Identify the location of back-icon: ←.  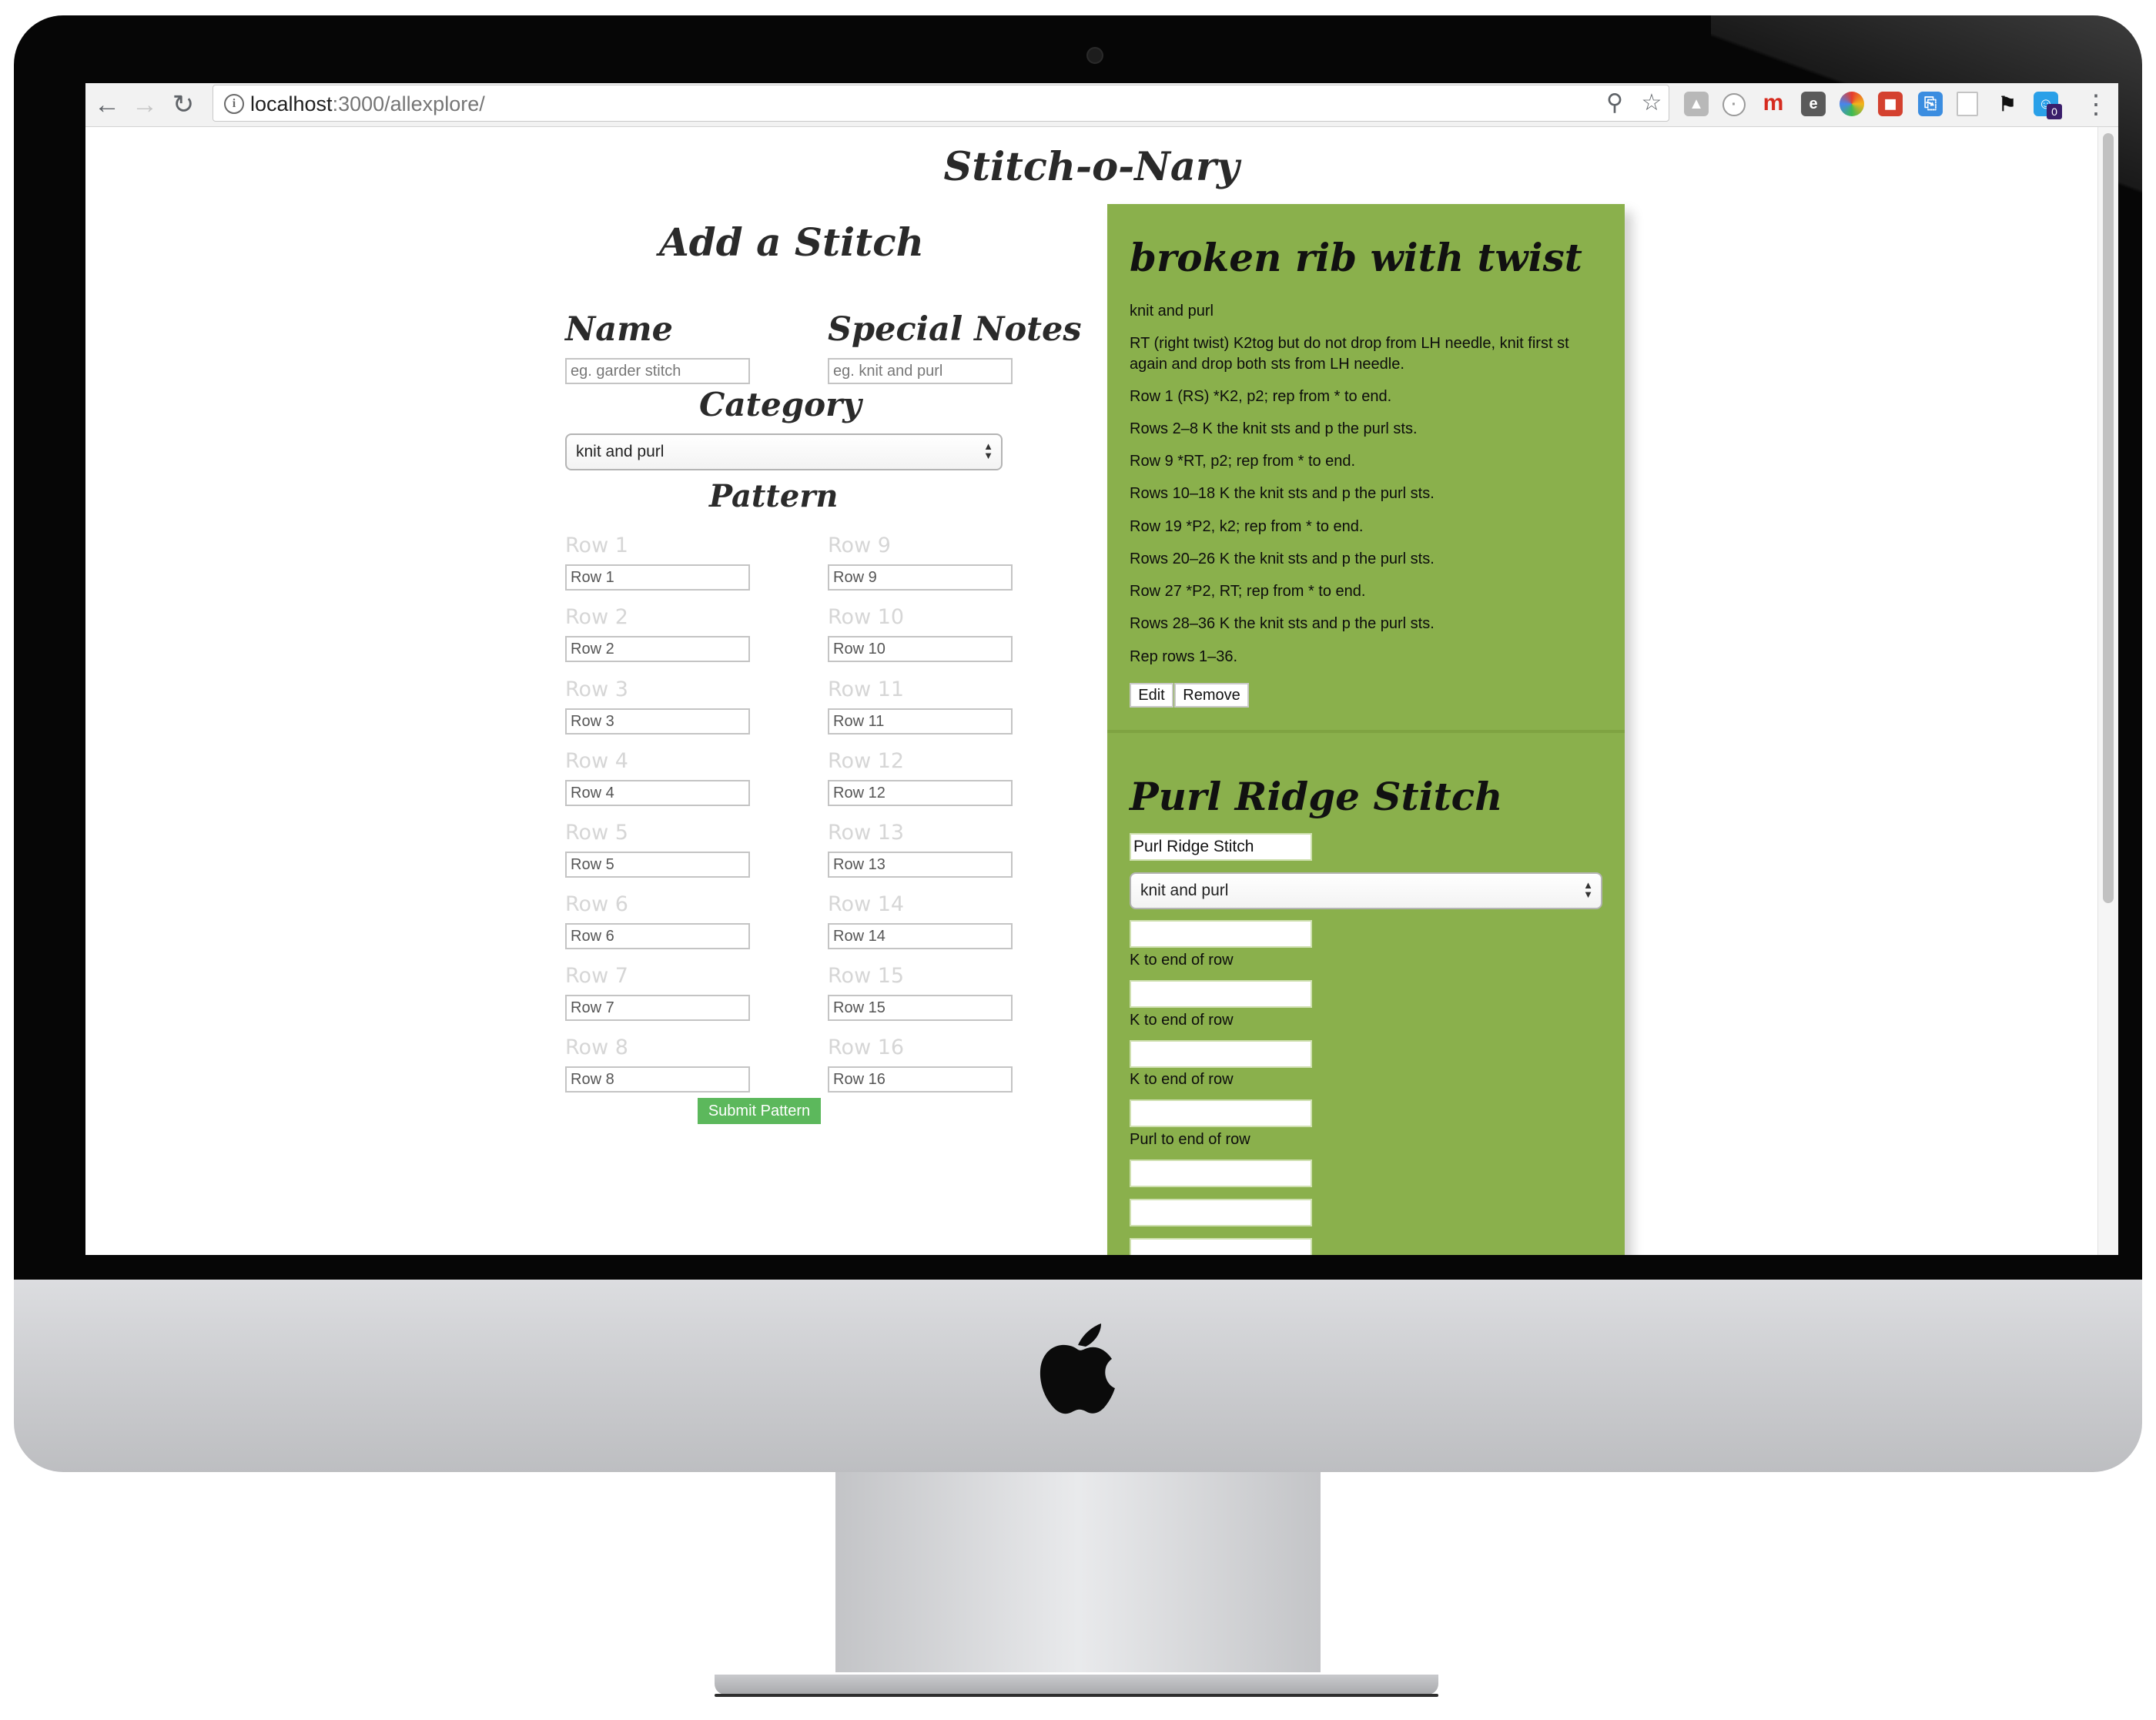
(107, 104).